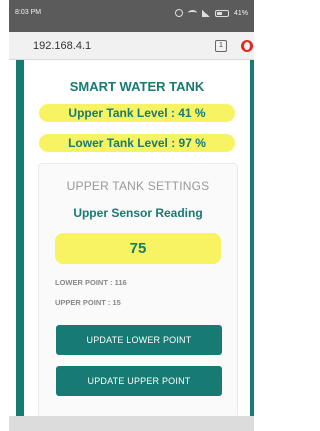 This screenshot has height=431, width=320. I want to click on alarm-icon, so click(178, 13).